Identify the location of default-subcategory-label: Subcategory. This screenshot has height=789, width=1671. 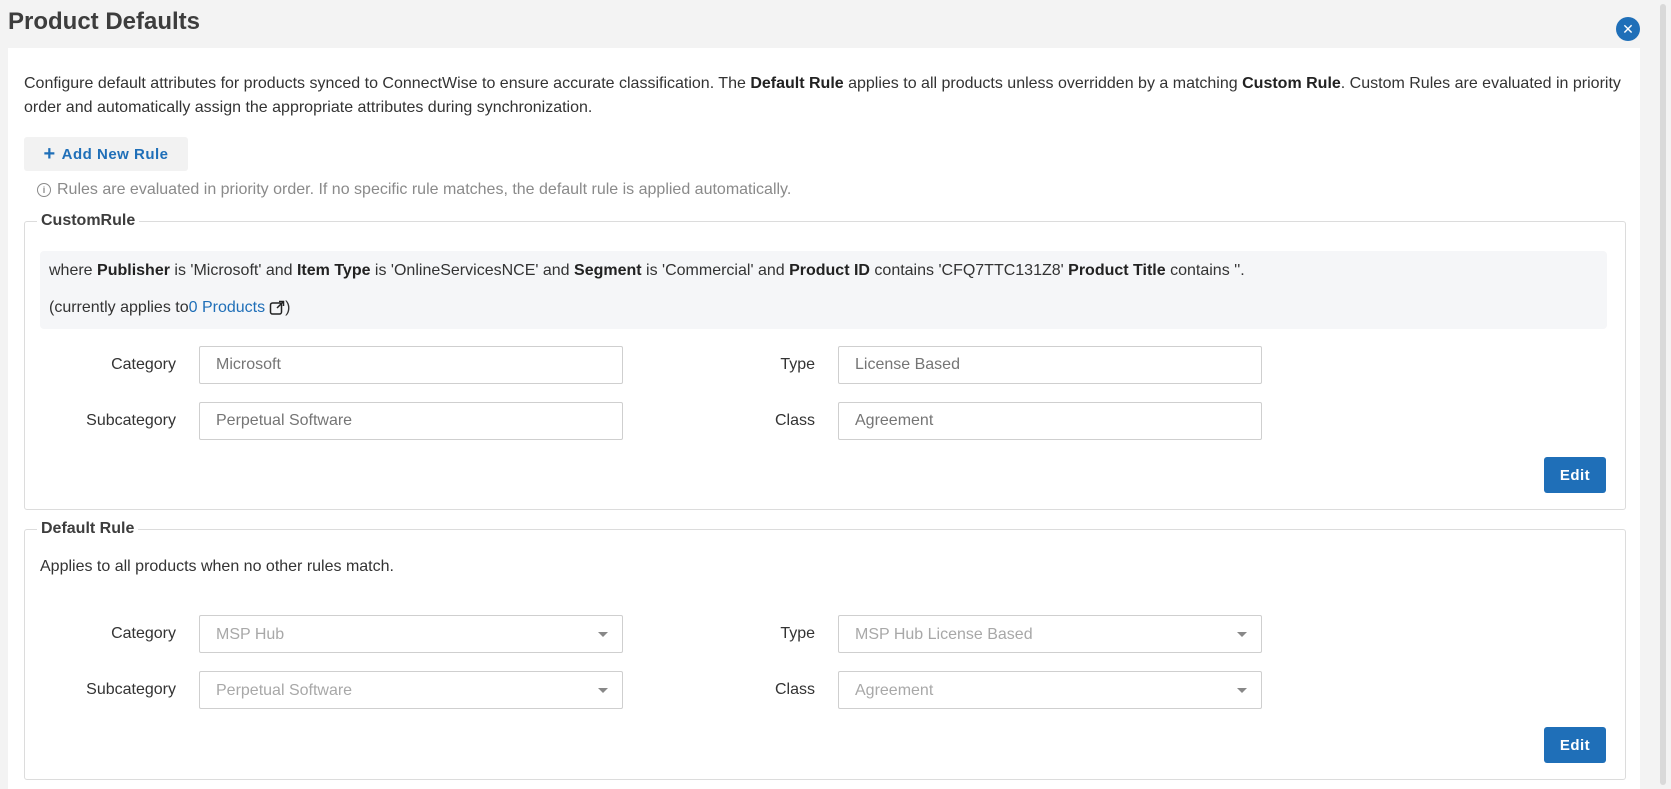
(131, 689).